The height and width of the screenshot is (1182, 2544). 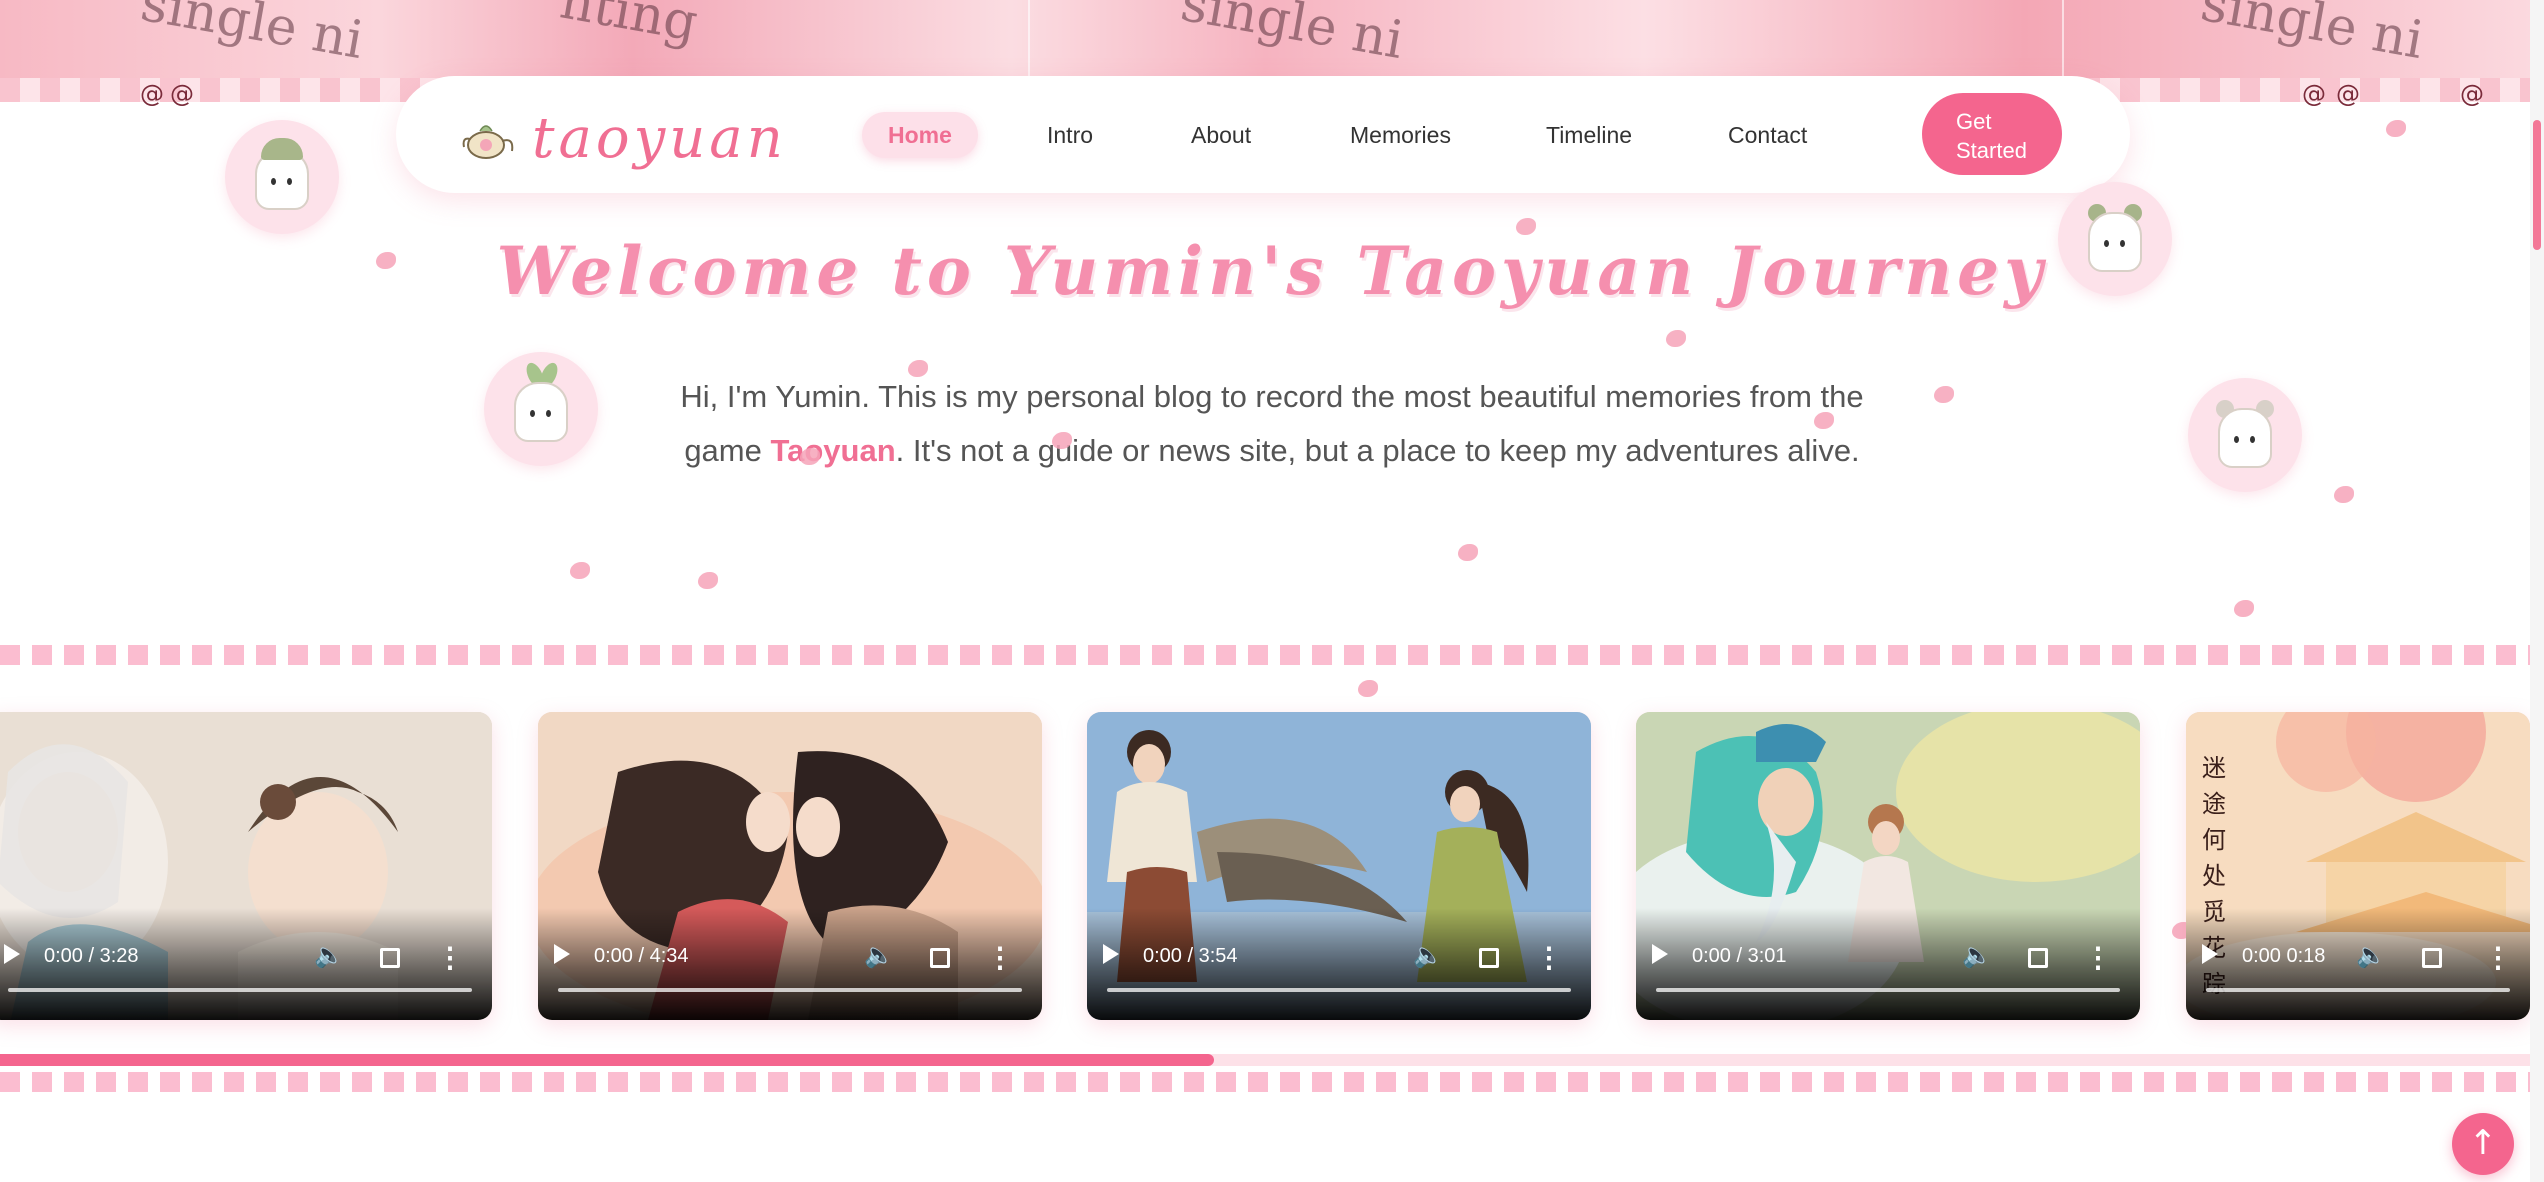 I want to click on brand-name: taoyuan, so click(x=659, y=138).